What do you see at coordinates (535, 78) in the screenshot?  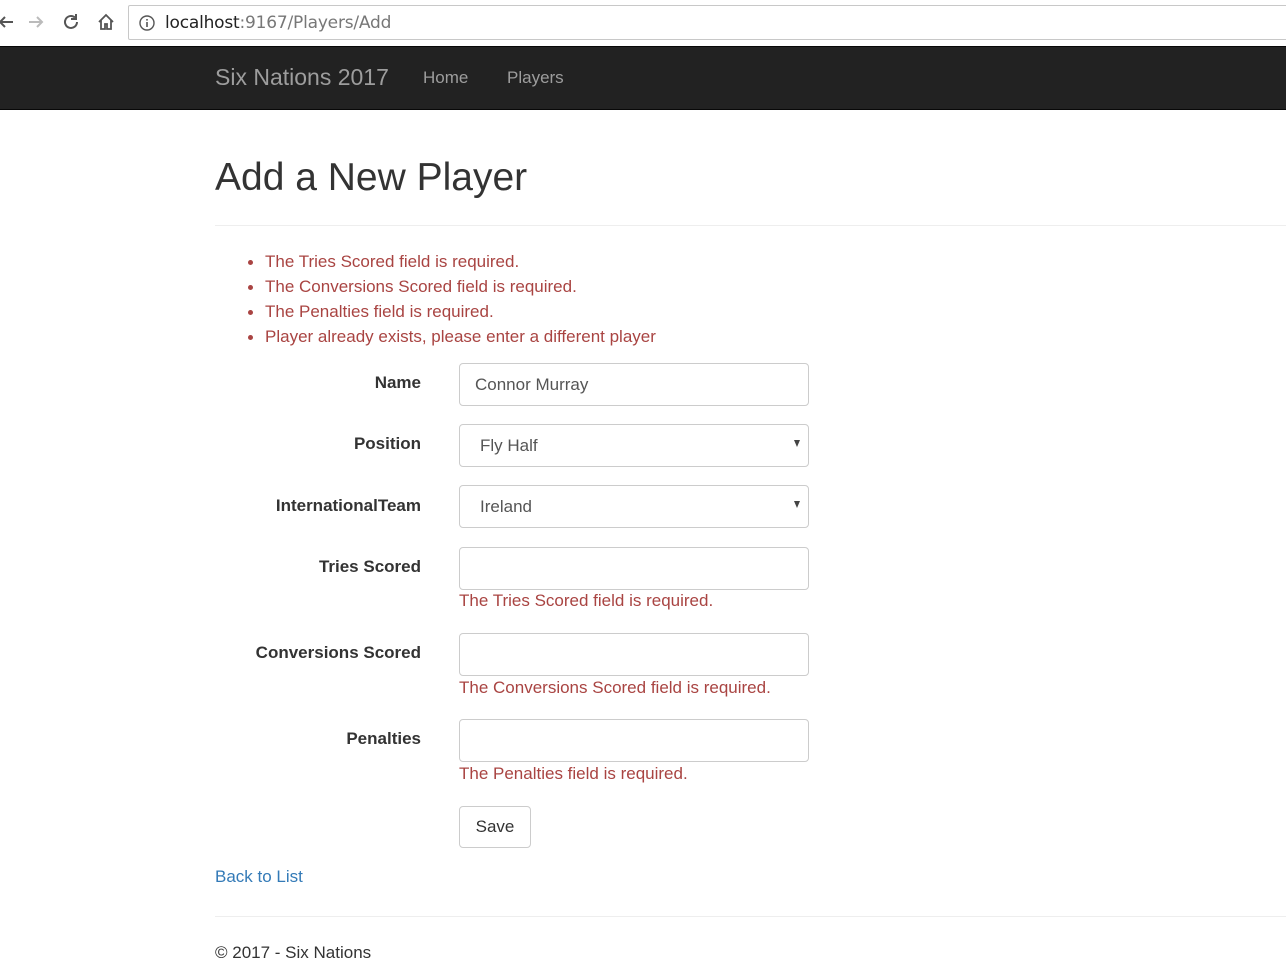 I see `nav-link-players: Players` at bounding box center [535, 78].